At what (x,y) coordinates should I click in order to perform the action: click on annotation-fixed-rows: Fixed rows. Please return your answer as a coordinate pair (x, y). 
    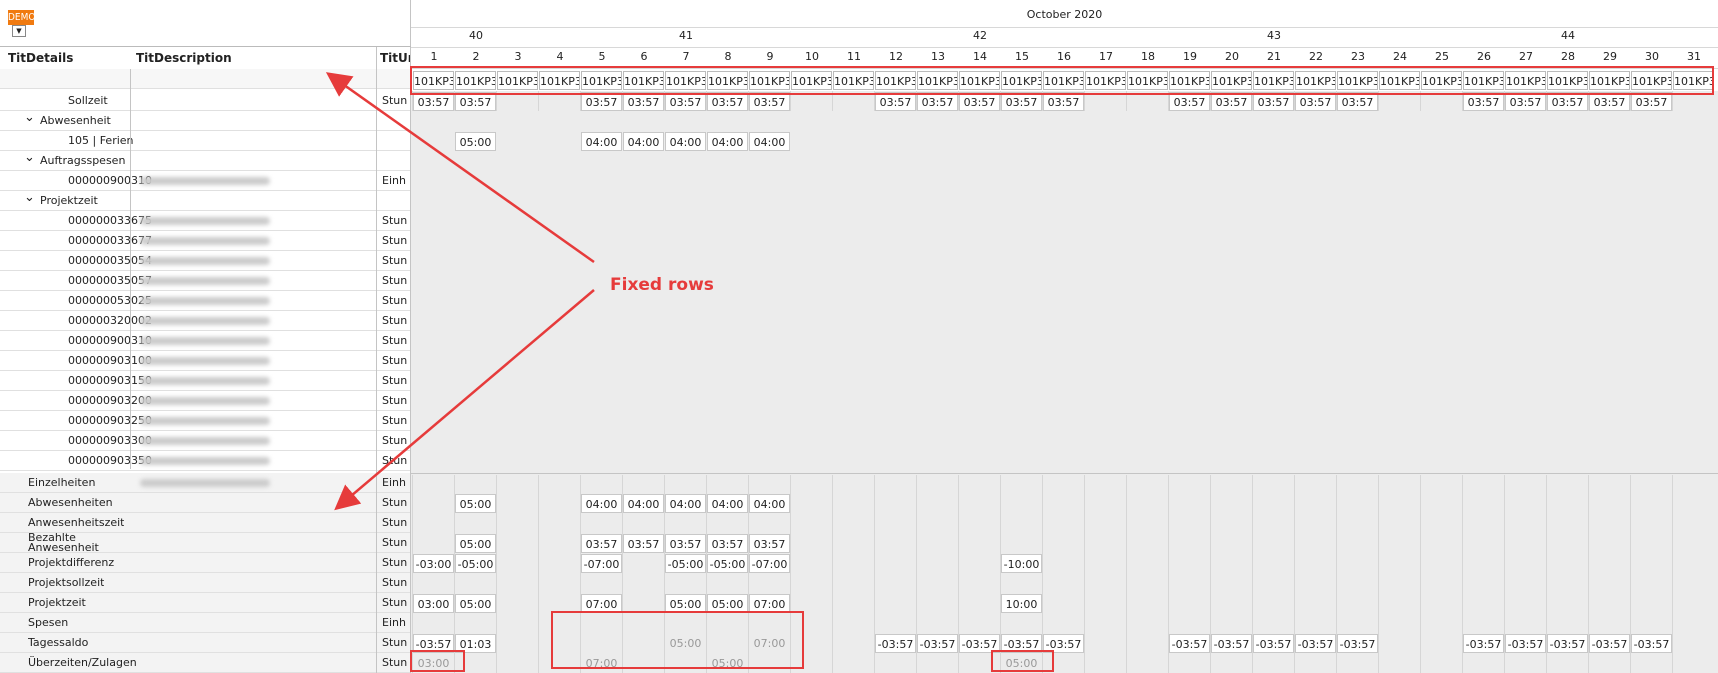
    Looking at the image, I should click on (662, 285).